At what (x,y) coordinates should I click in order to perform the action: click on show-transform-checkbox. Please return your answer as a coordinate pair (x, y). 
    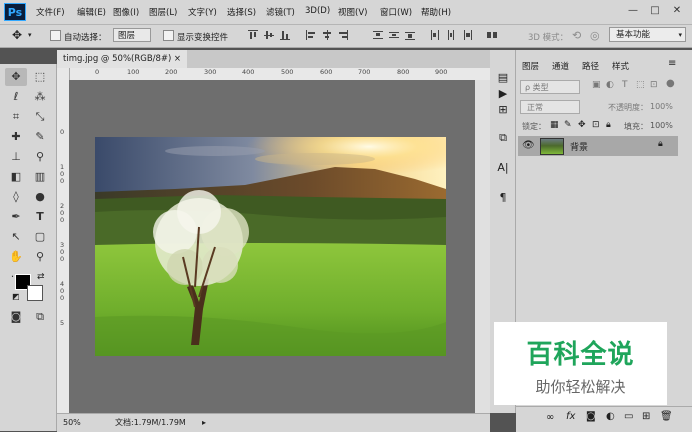
    Looking at the image, I should click on (168, 35).